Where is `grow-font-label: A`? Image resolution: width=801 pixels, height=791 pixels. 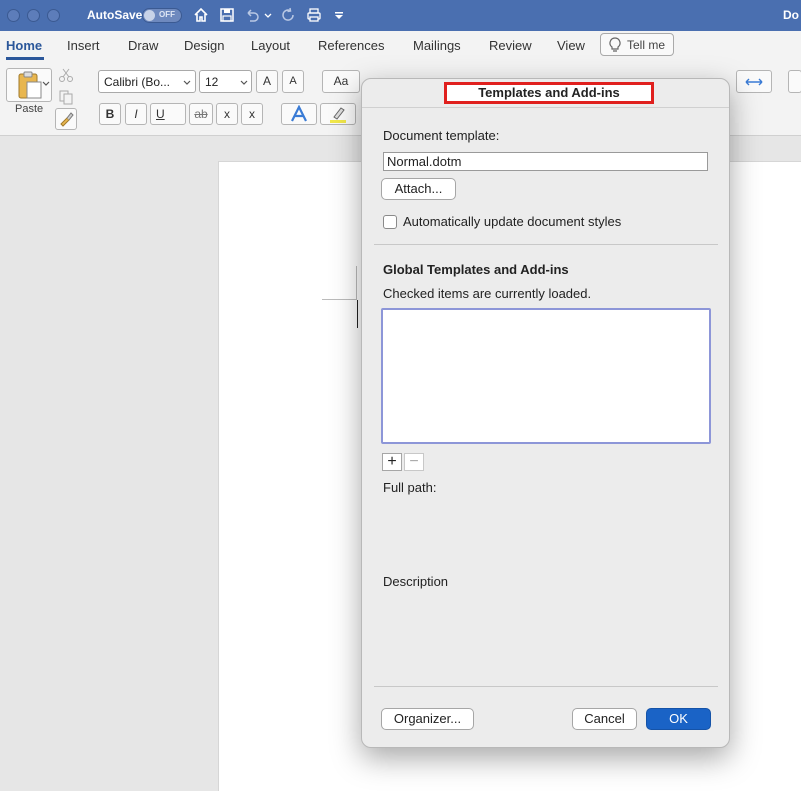 grow-font-label: A is located at coordinates (266, 81).